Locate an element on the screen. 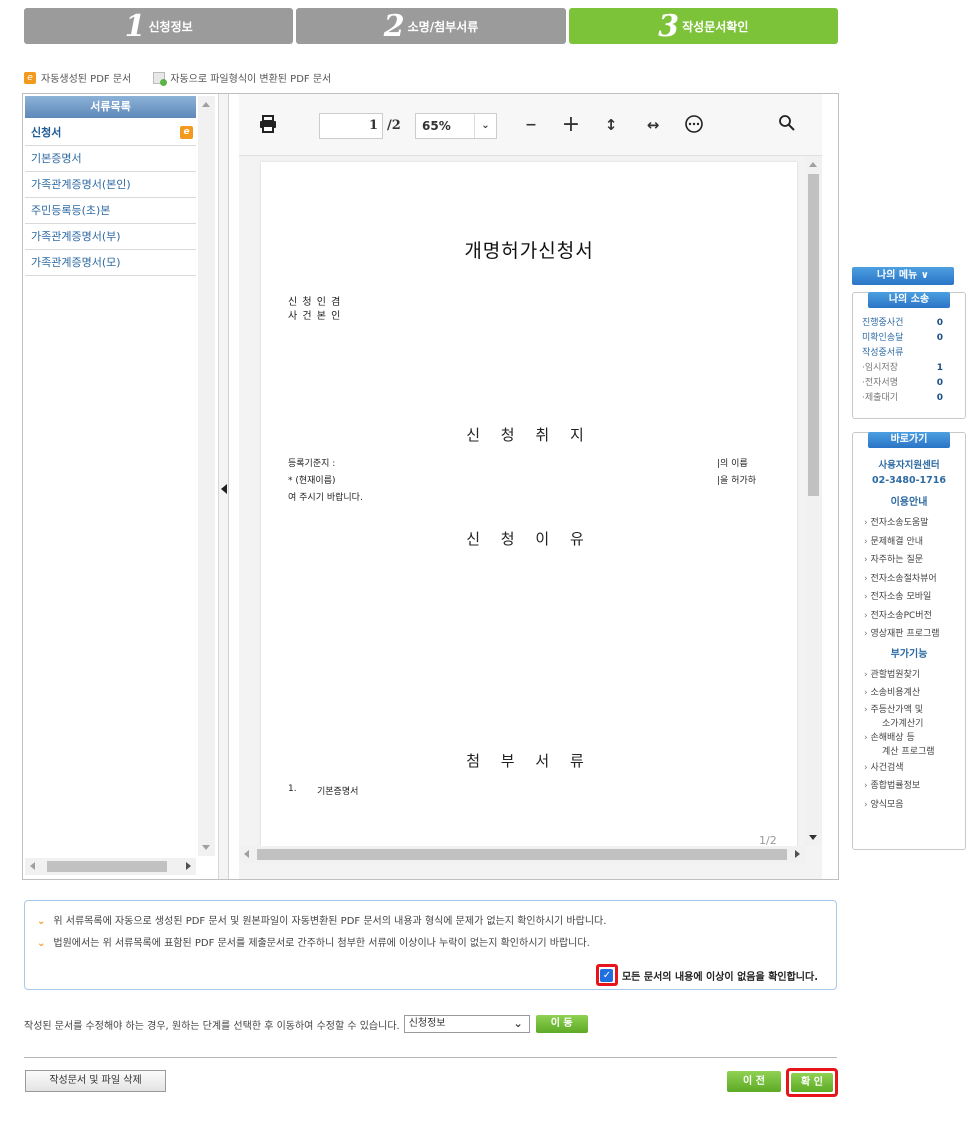 The image size is (976, 1125). move-button: 이 동 is located at coordinates (561, 1024).